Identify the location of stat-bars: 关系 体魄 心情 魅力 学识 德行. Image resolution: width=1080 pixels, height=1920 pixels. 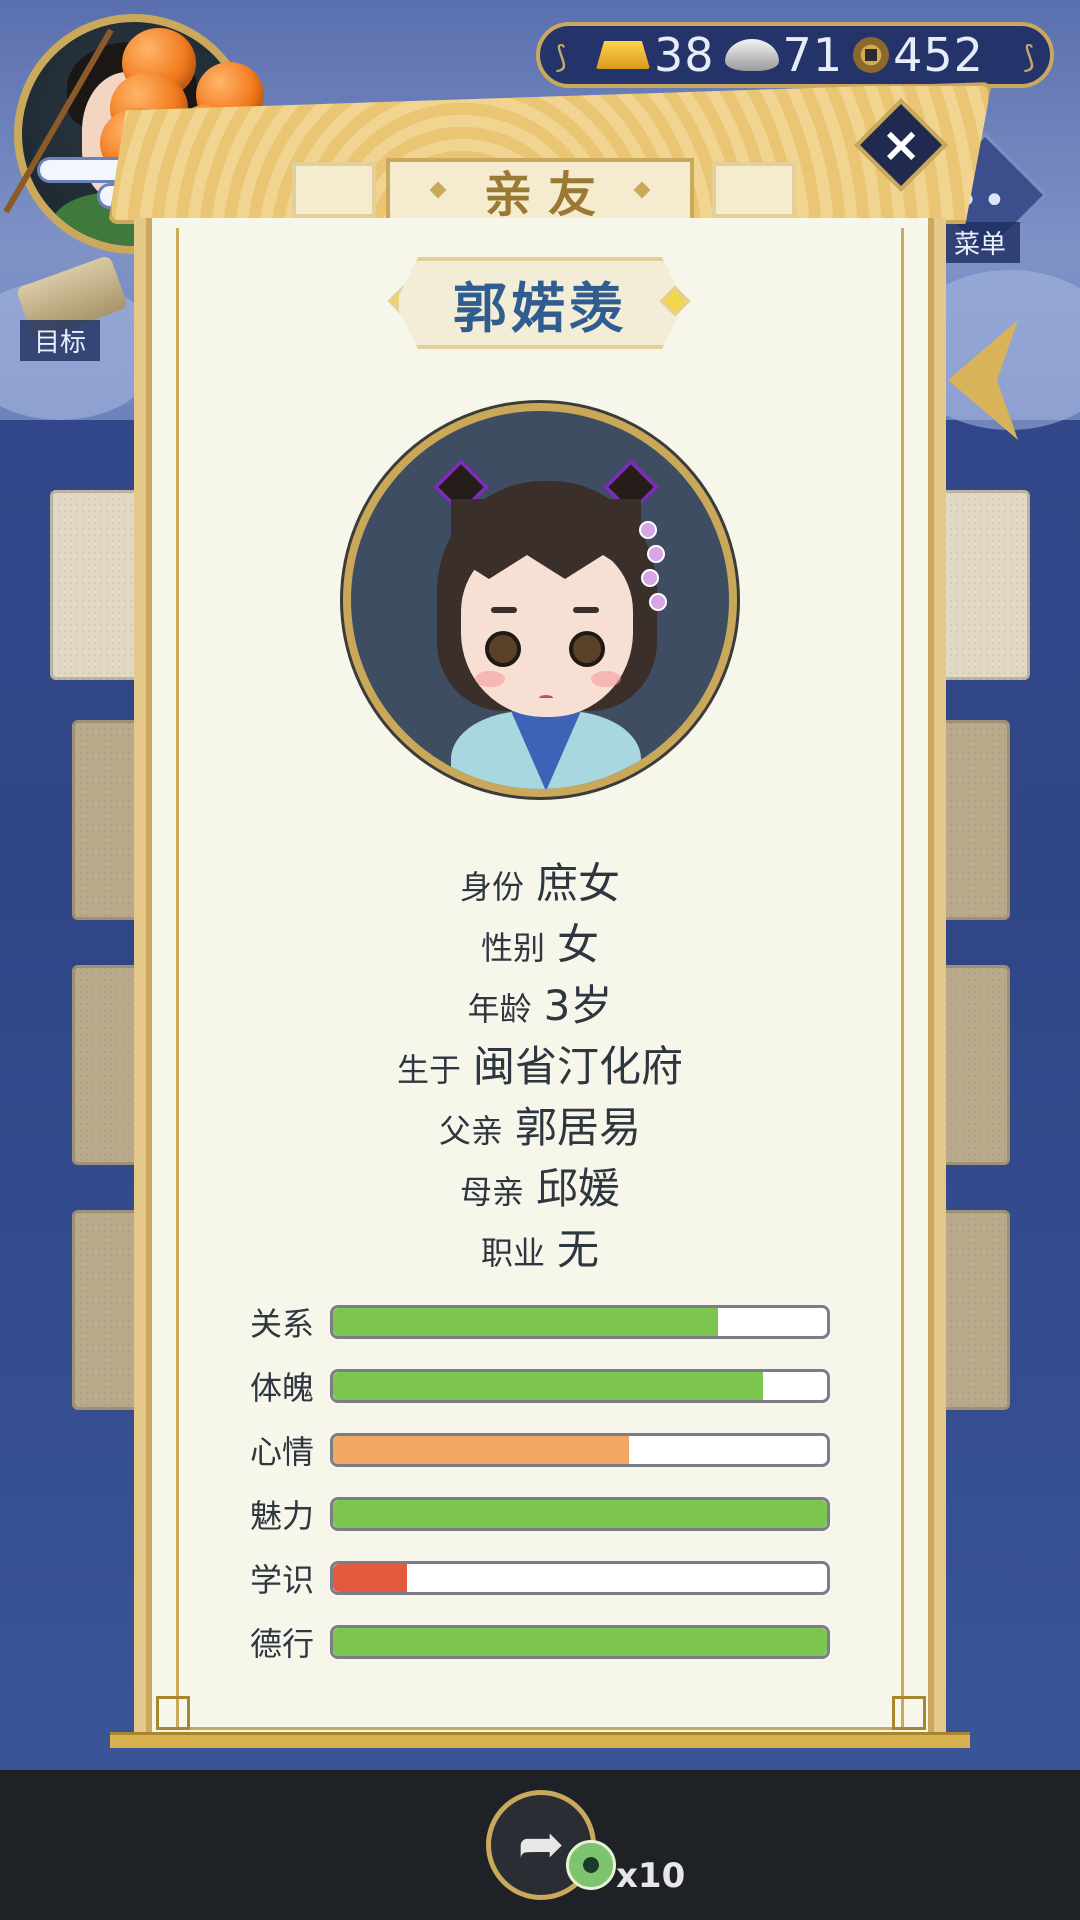
(540, 1482).